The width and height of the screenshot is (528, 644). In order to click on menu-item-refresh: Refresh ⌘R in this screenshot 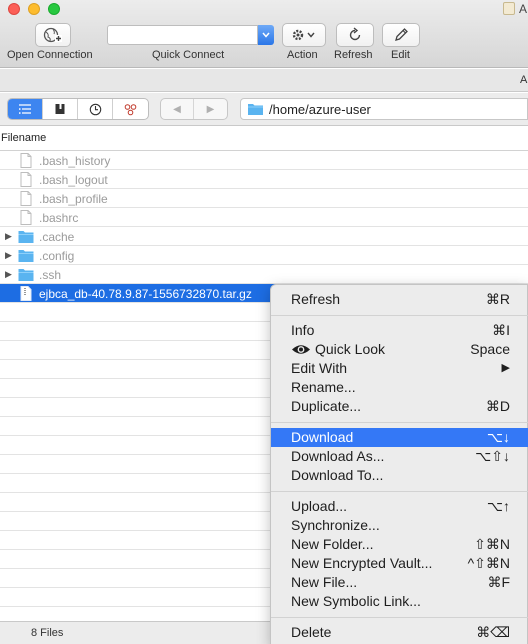, I will do `click(399, 299)`.